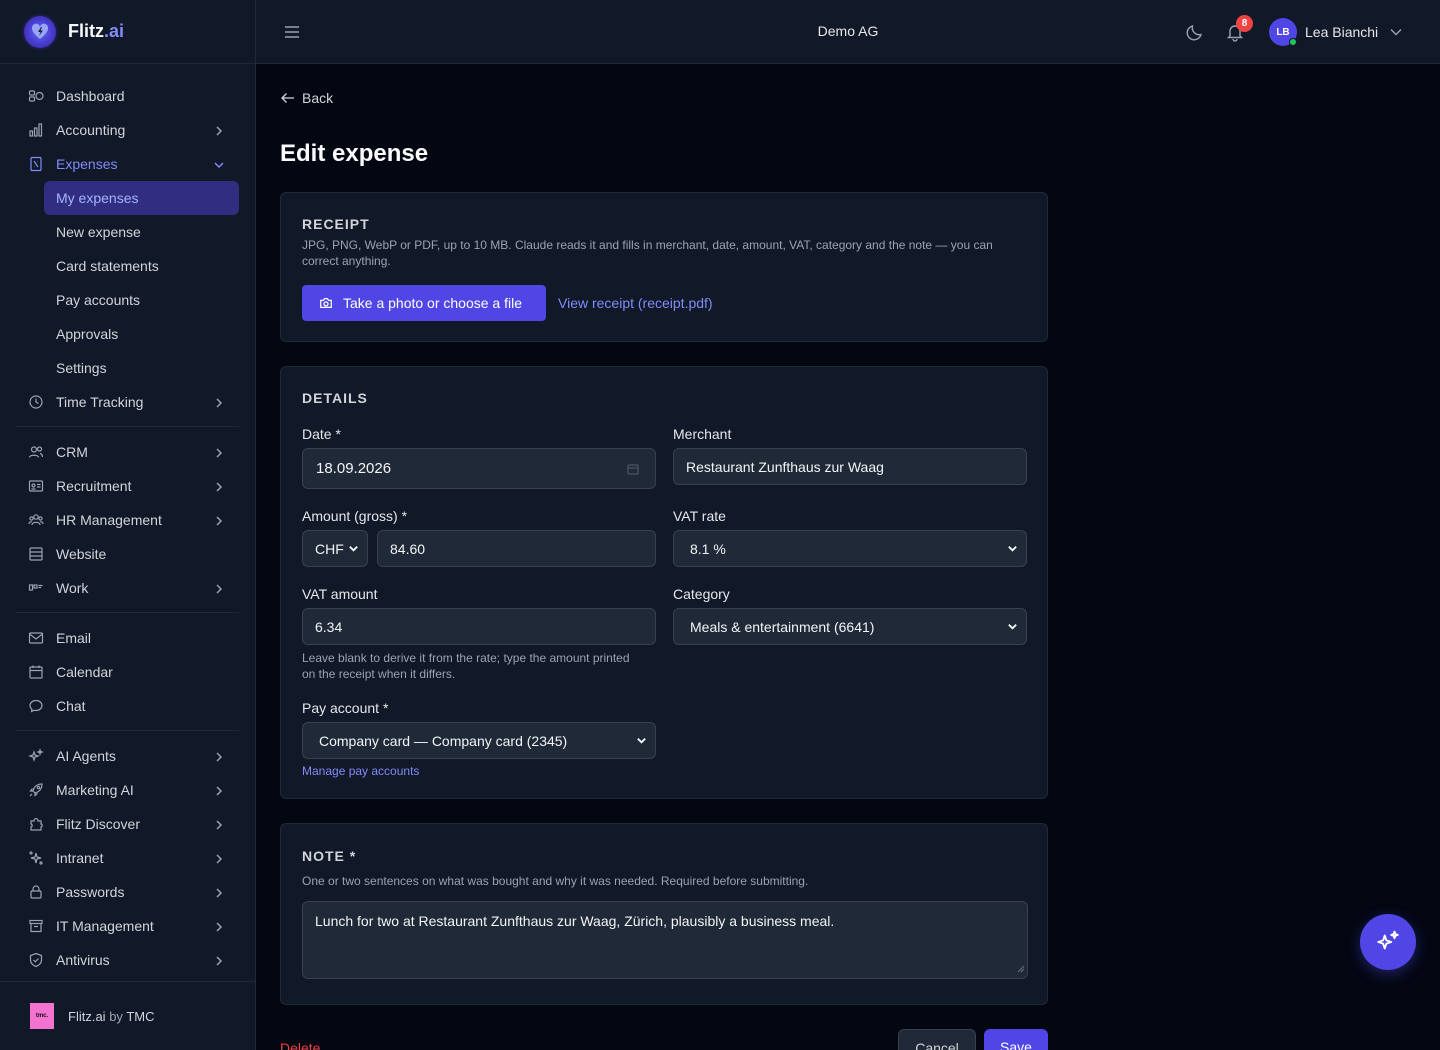 This screenshot has height=1050, width=1440. Describe the element at coordinates (127, 756) in the screenshot. I see `sidebar-item-ai-agents: AI Agents` at that location.